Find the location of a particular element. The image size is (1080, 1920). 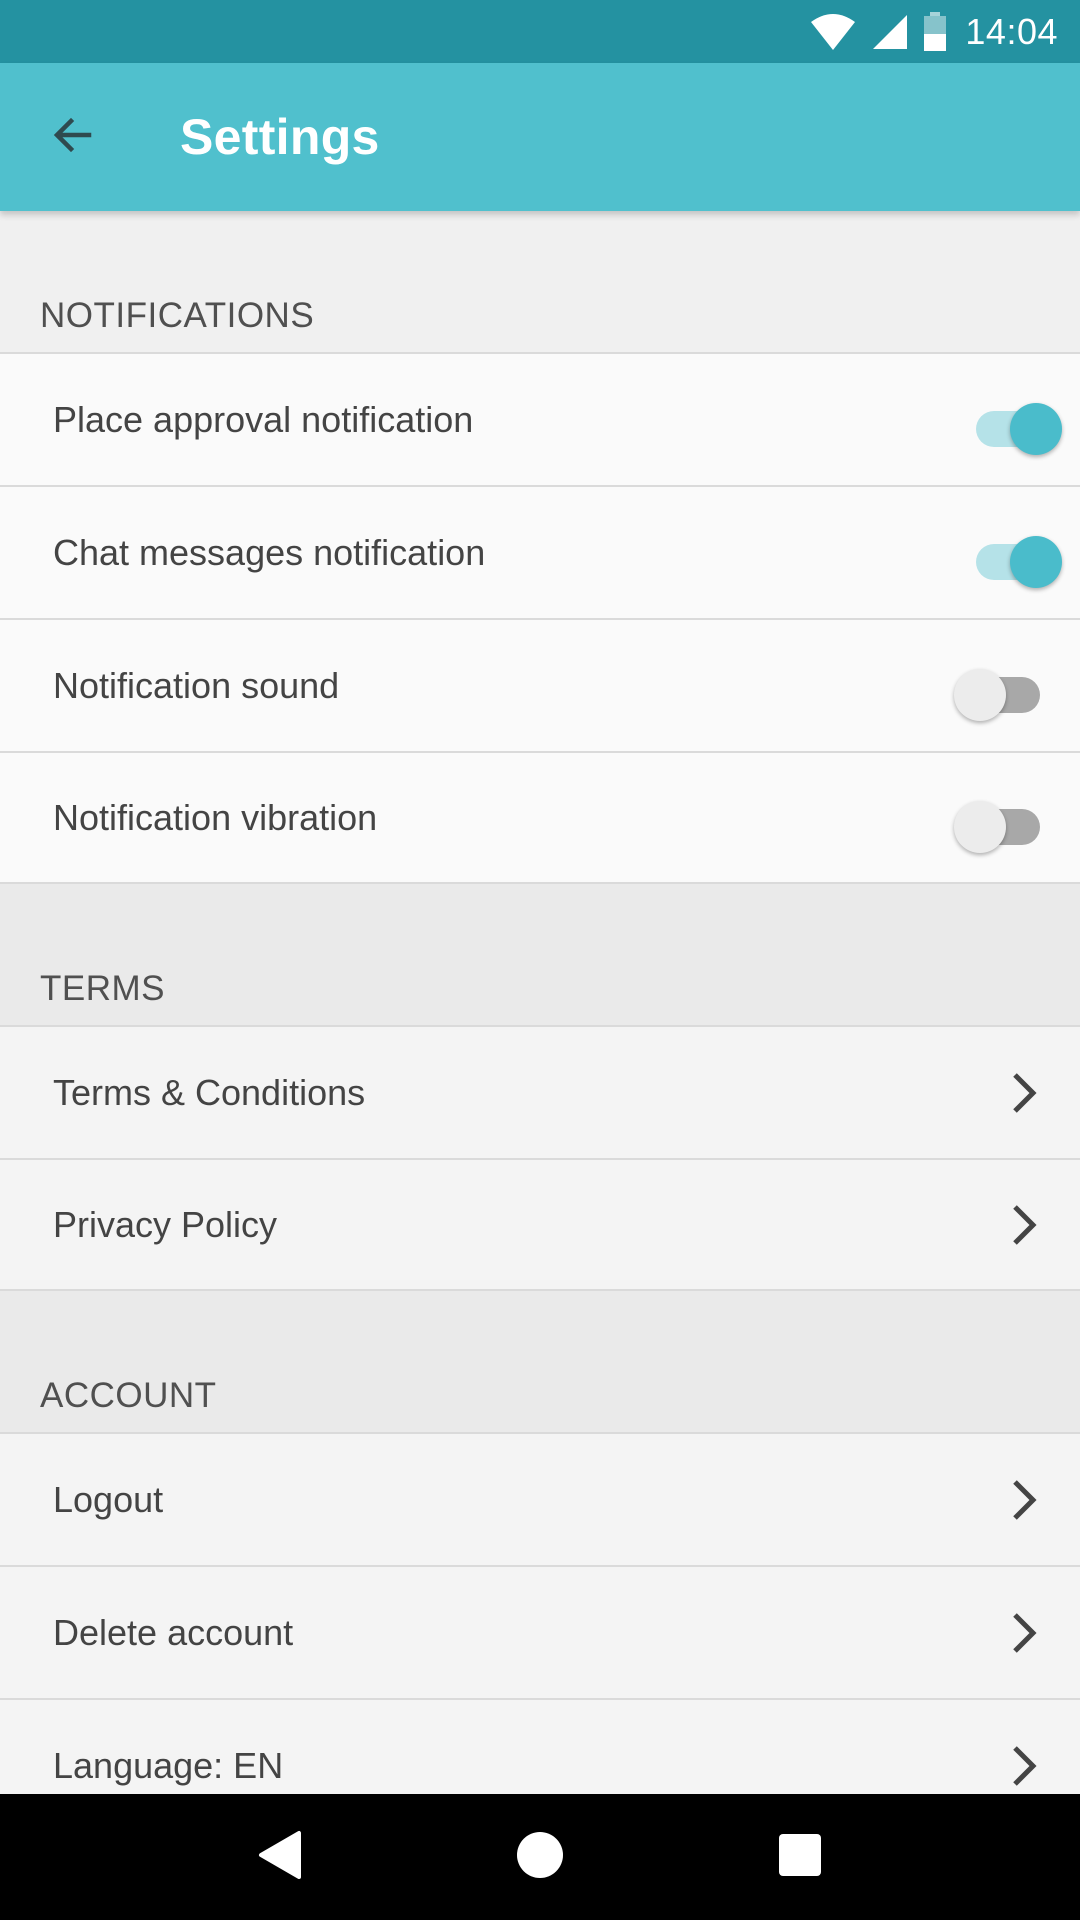

item-label: Privacy Policy is located at coordinates (165, 1224).